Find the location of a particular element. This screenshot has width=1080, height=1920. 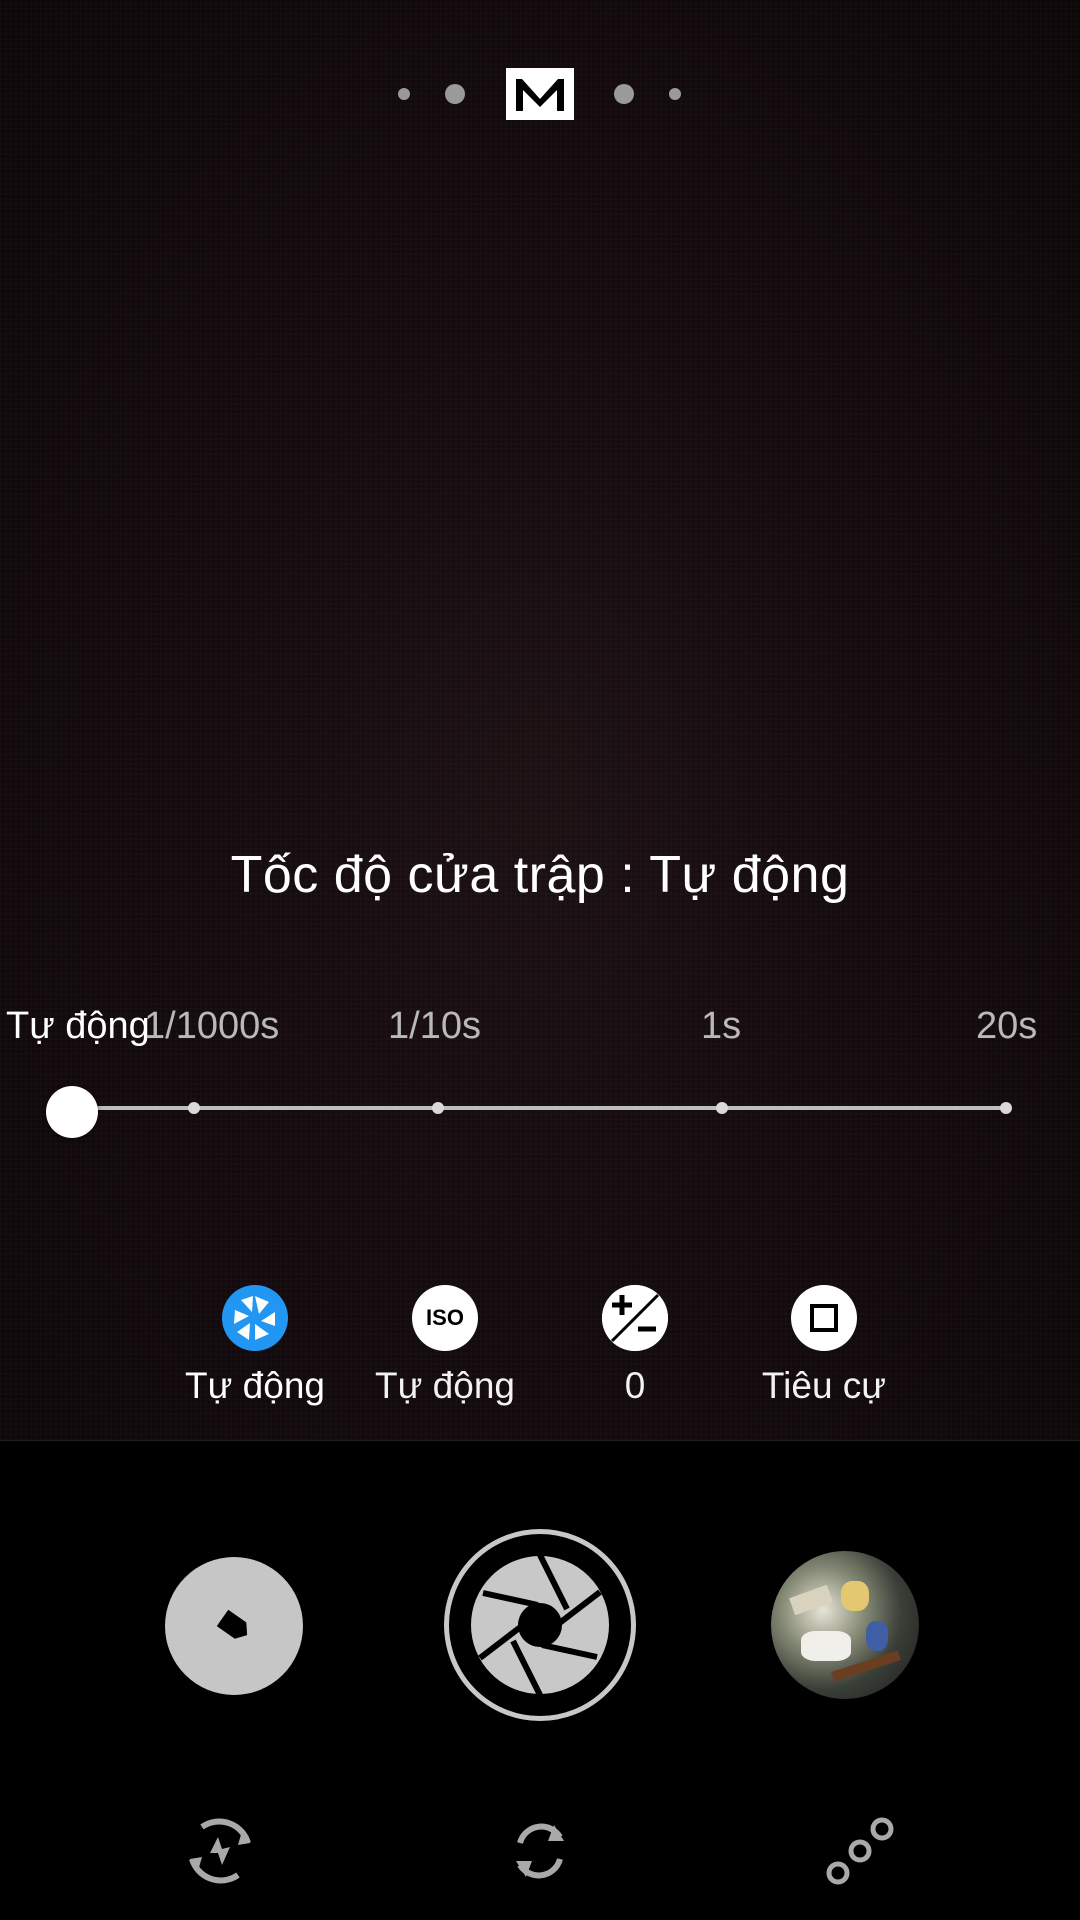

scale-label-1s: 1s is located at coordinates (721, 1026).